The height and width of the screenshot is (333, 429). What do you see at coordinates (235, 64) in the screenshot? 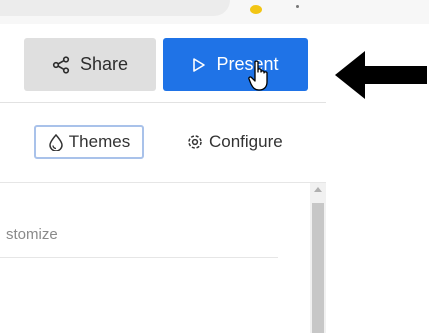
I see `present-button: Present` at bounding box center [235, 64].